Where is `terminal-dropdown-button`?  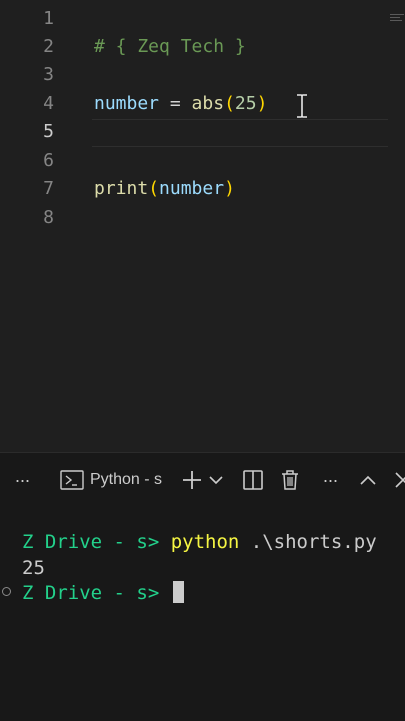
terminal-dropdown-button is located at coordinates (216, 480).